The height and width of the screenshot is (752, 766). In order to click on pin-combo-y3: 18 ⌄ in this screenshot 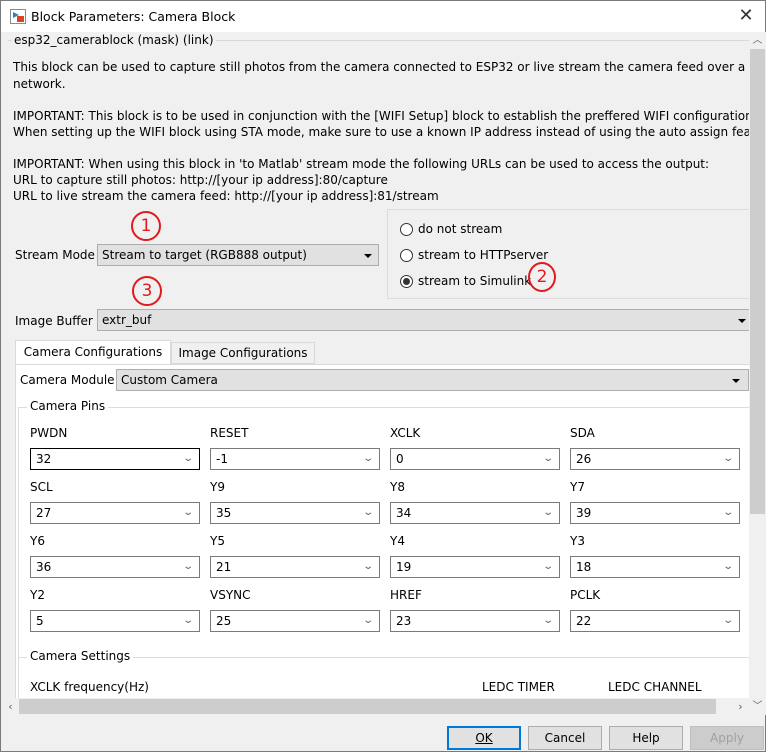, I will do `click(655, 567)`.